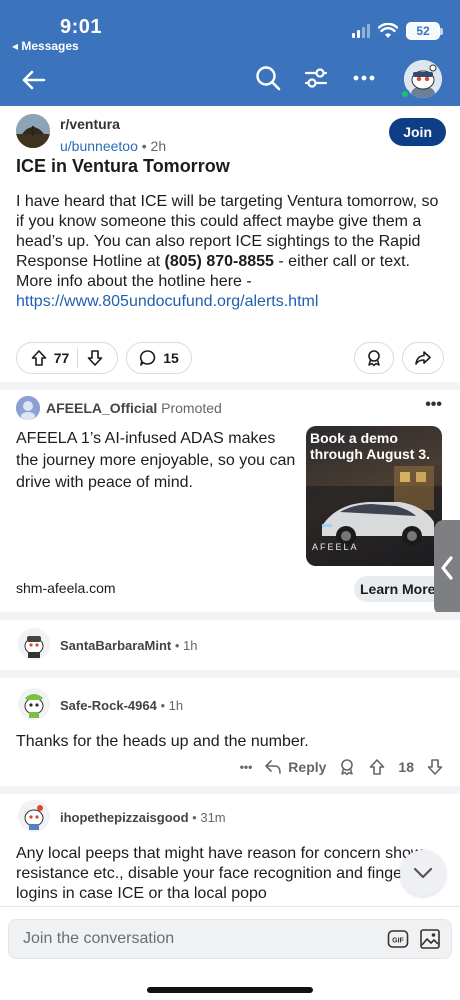 The width and height of the screenshot is (460, 1000). Describe the element at coordinates (99, 938) in the screenshot. I see `composer-placeholder: Join the conversation` at that location.